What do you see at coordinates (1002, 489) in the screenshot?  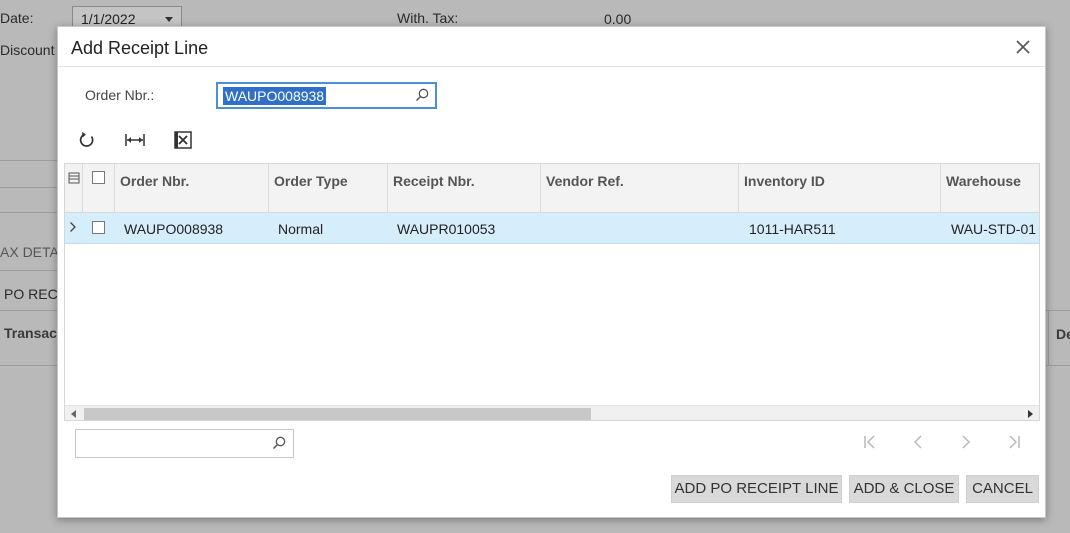 I see `cancel-button: CANCEL` at bounding box center [1002, 489].